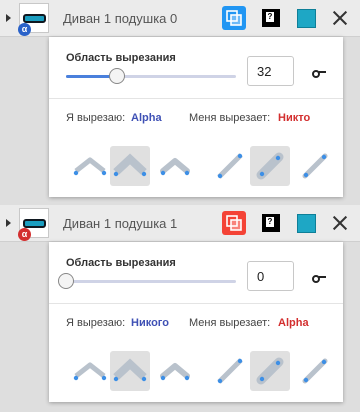  I want to click on clips-value-link: Никого, so click(150, 323).